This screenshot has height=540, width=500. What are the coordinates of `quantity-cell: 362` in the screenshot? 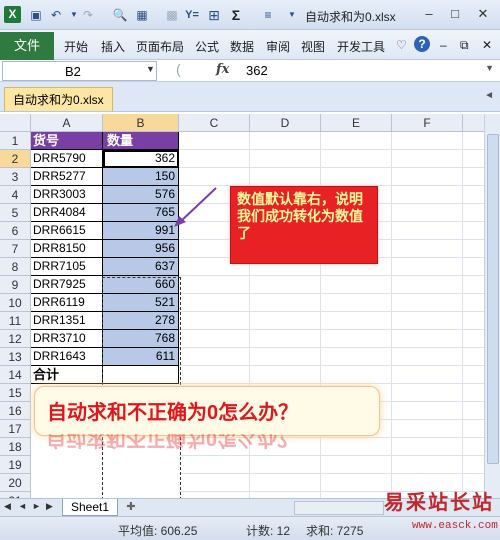 It's located at (141, 159).